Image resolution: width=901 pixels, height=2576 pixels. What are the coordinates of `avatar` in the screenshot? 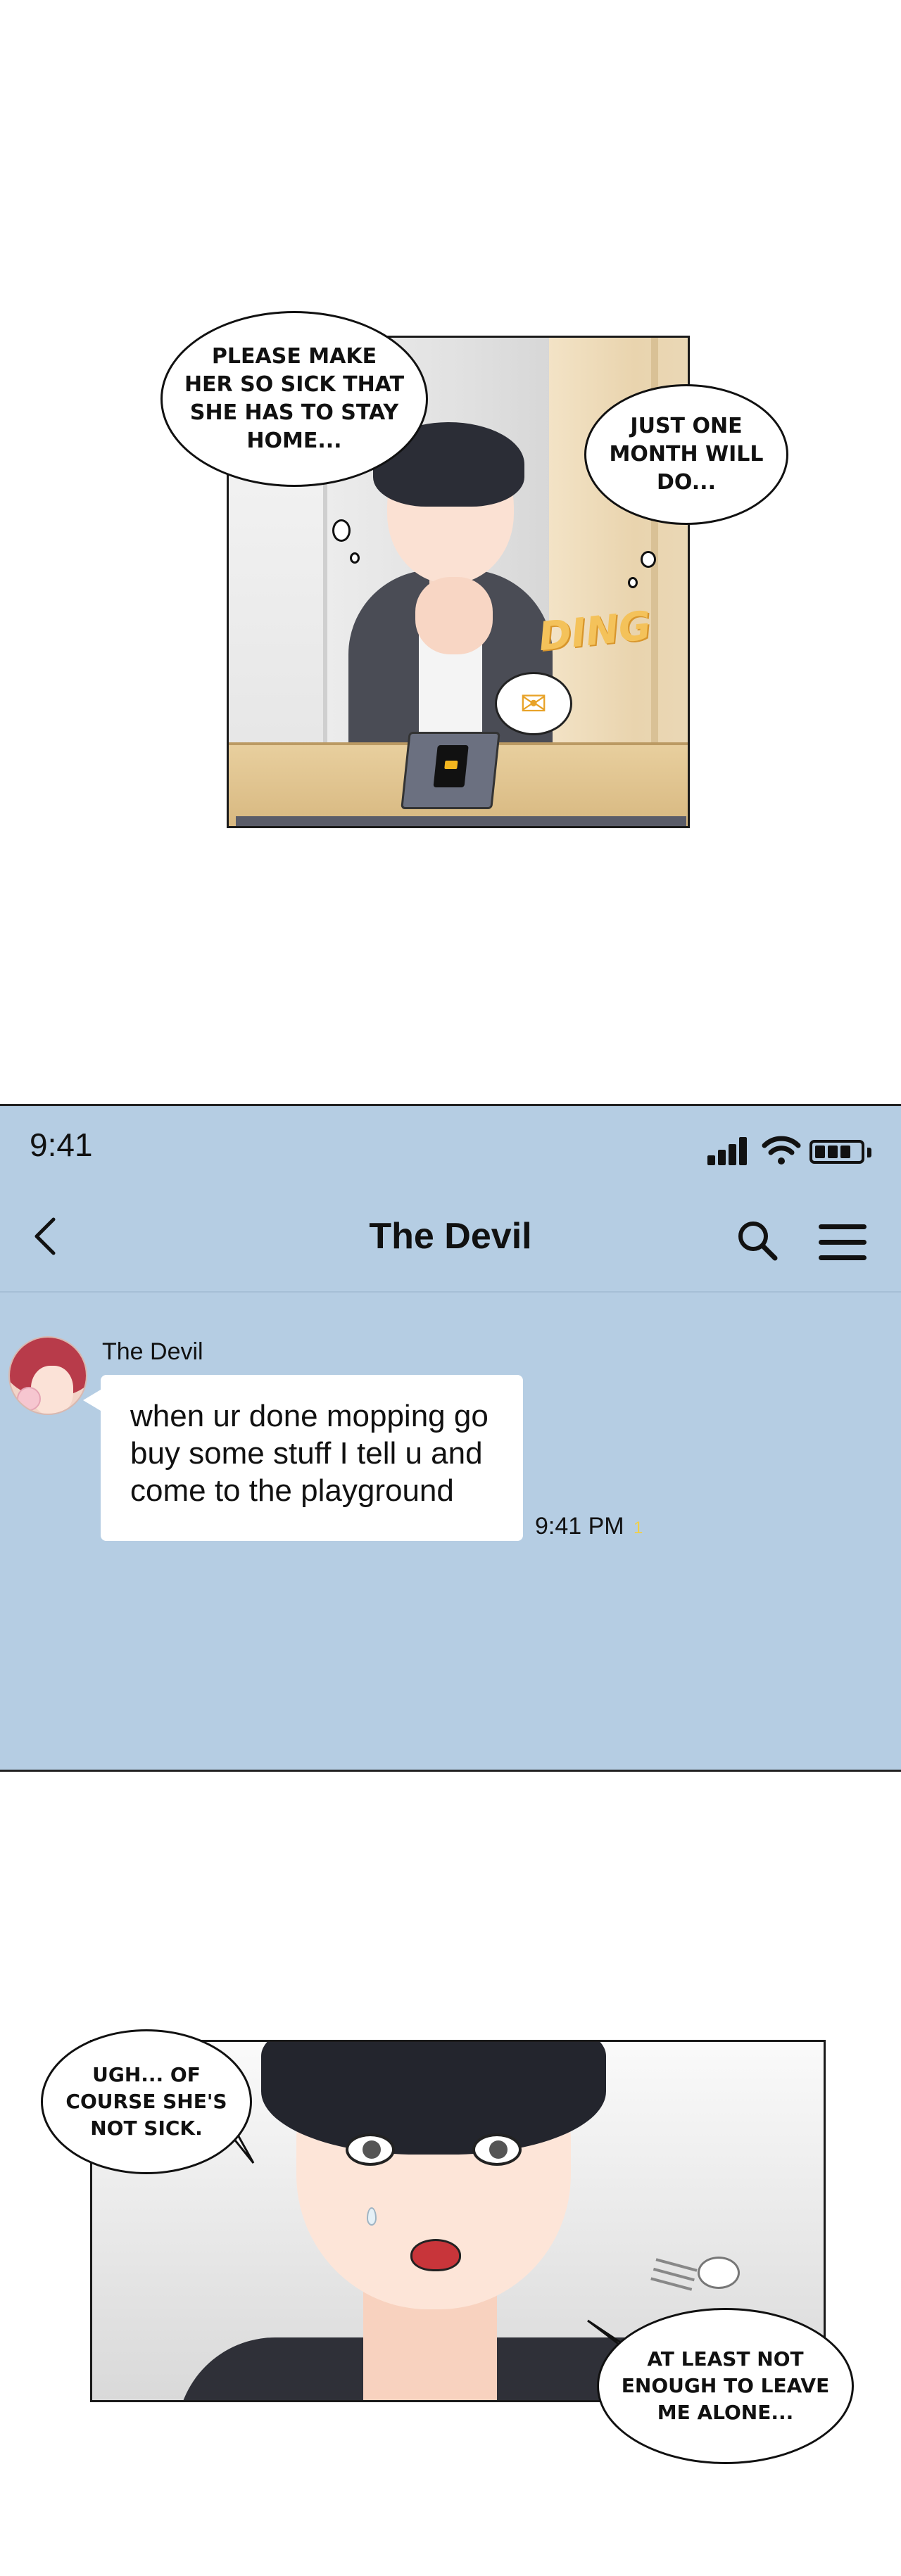 It's located at (47, 1375).